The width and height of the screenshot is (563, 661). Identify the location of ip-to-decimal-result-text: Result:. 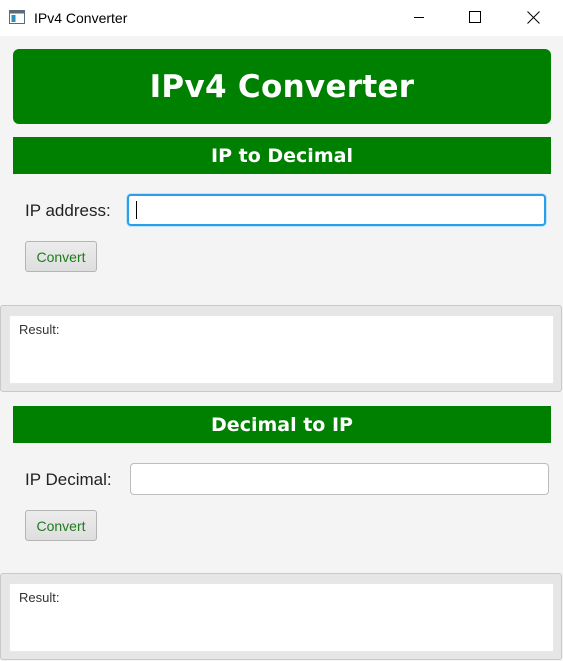
(39, 329).